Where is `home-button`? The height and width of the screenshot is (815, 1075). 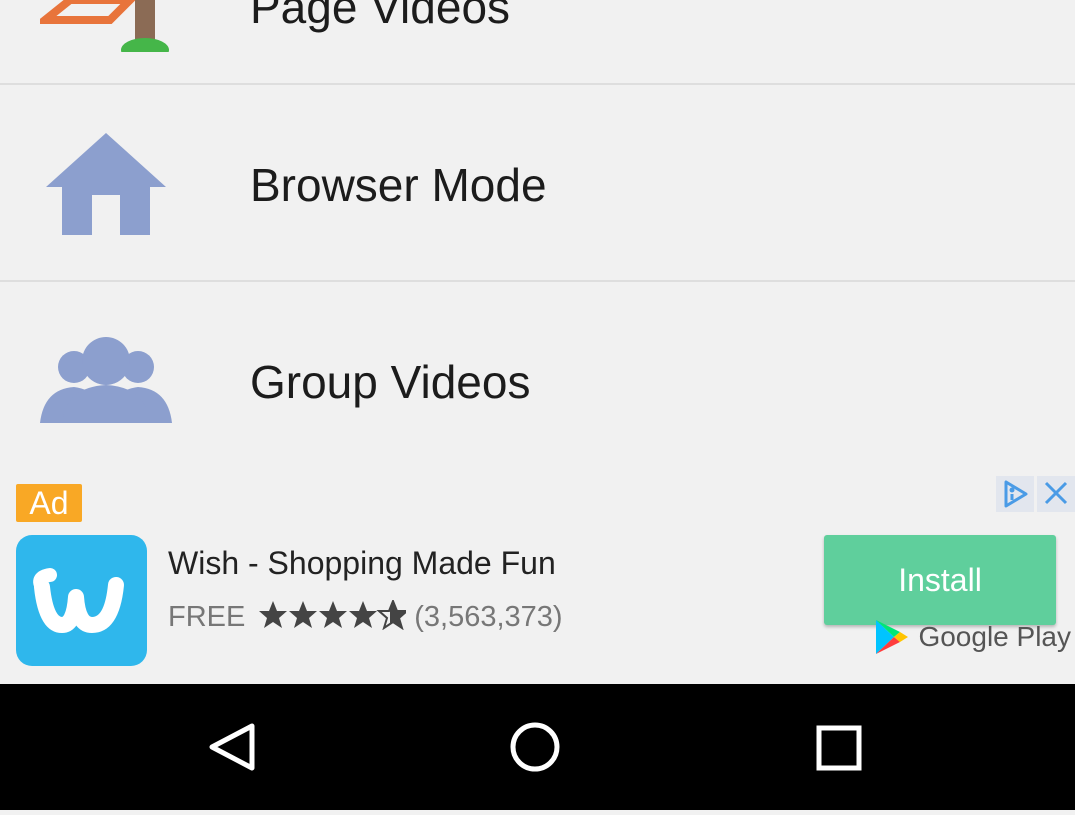
home-button is located at coordinates (535, 747).